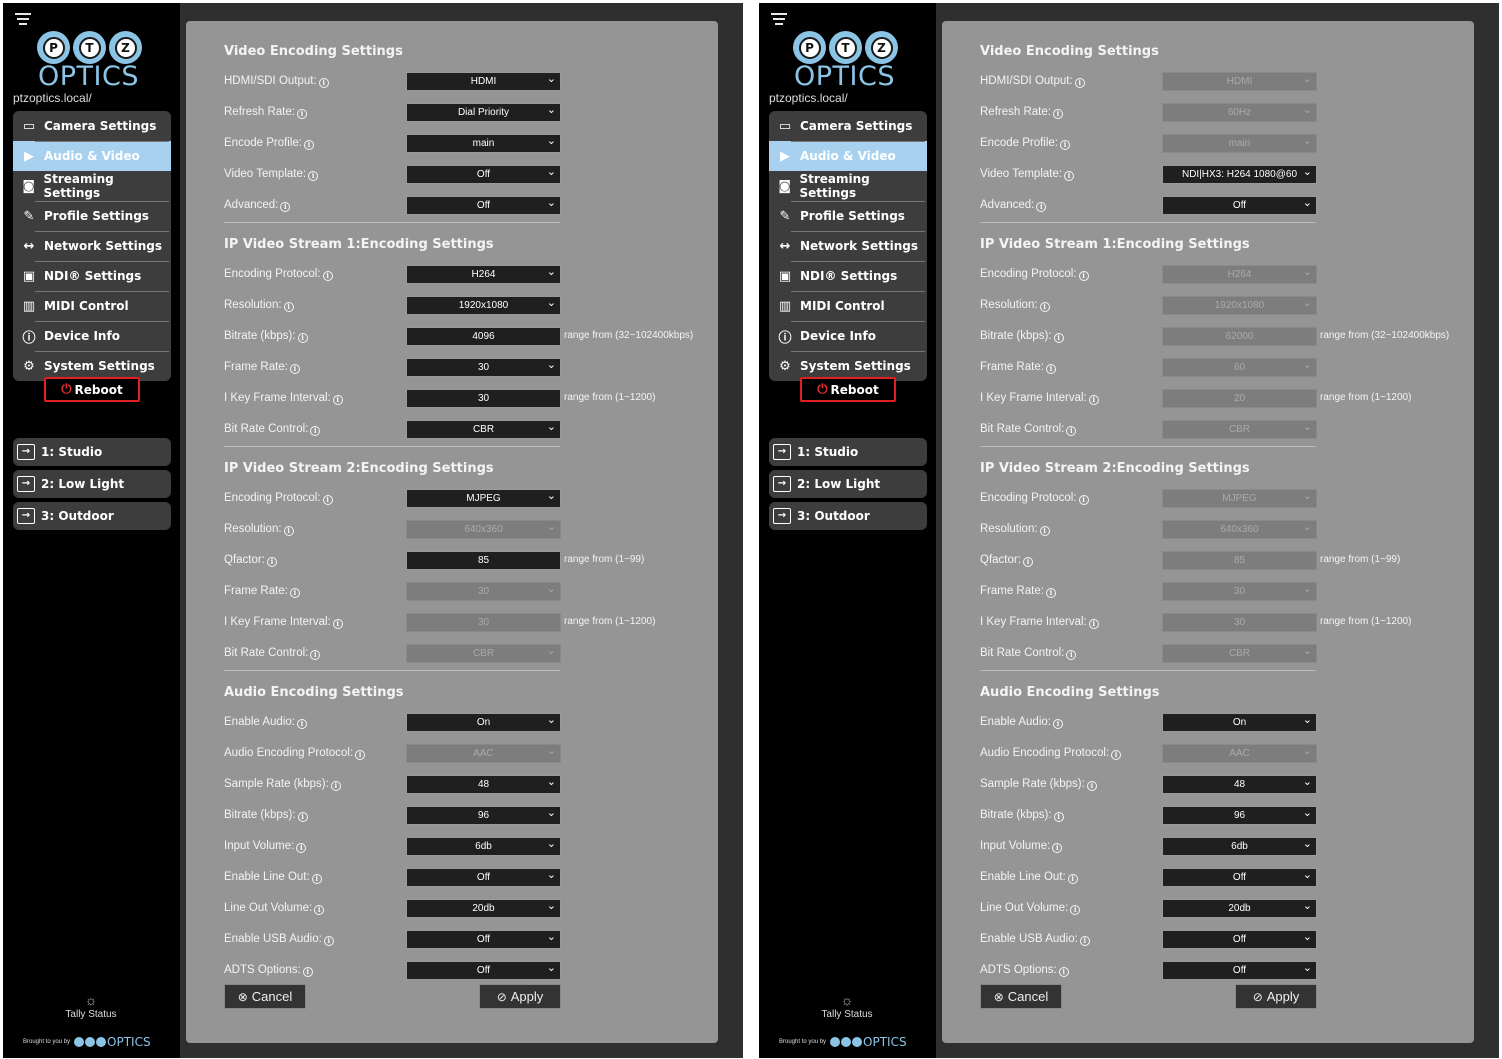  I want to click on sidebar-item-audio-video: ▶ Audio & Video, so click(92, 156).